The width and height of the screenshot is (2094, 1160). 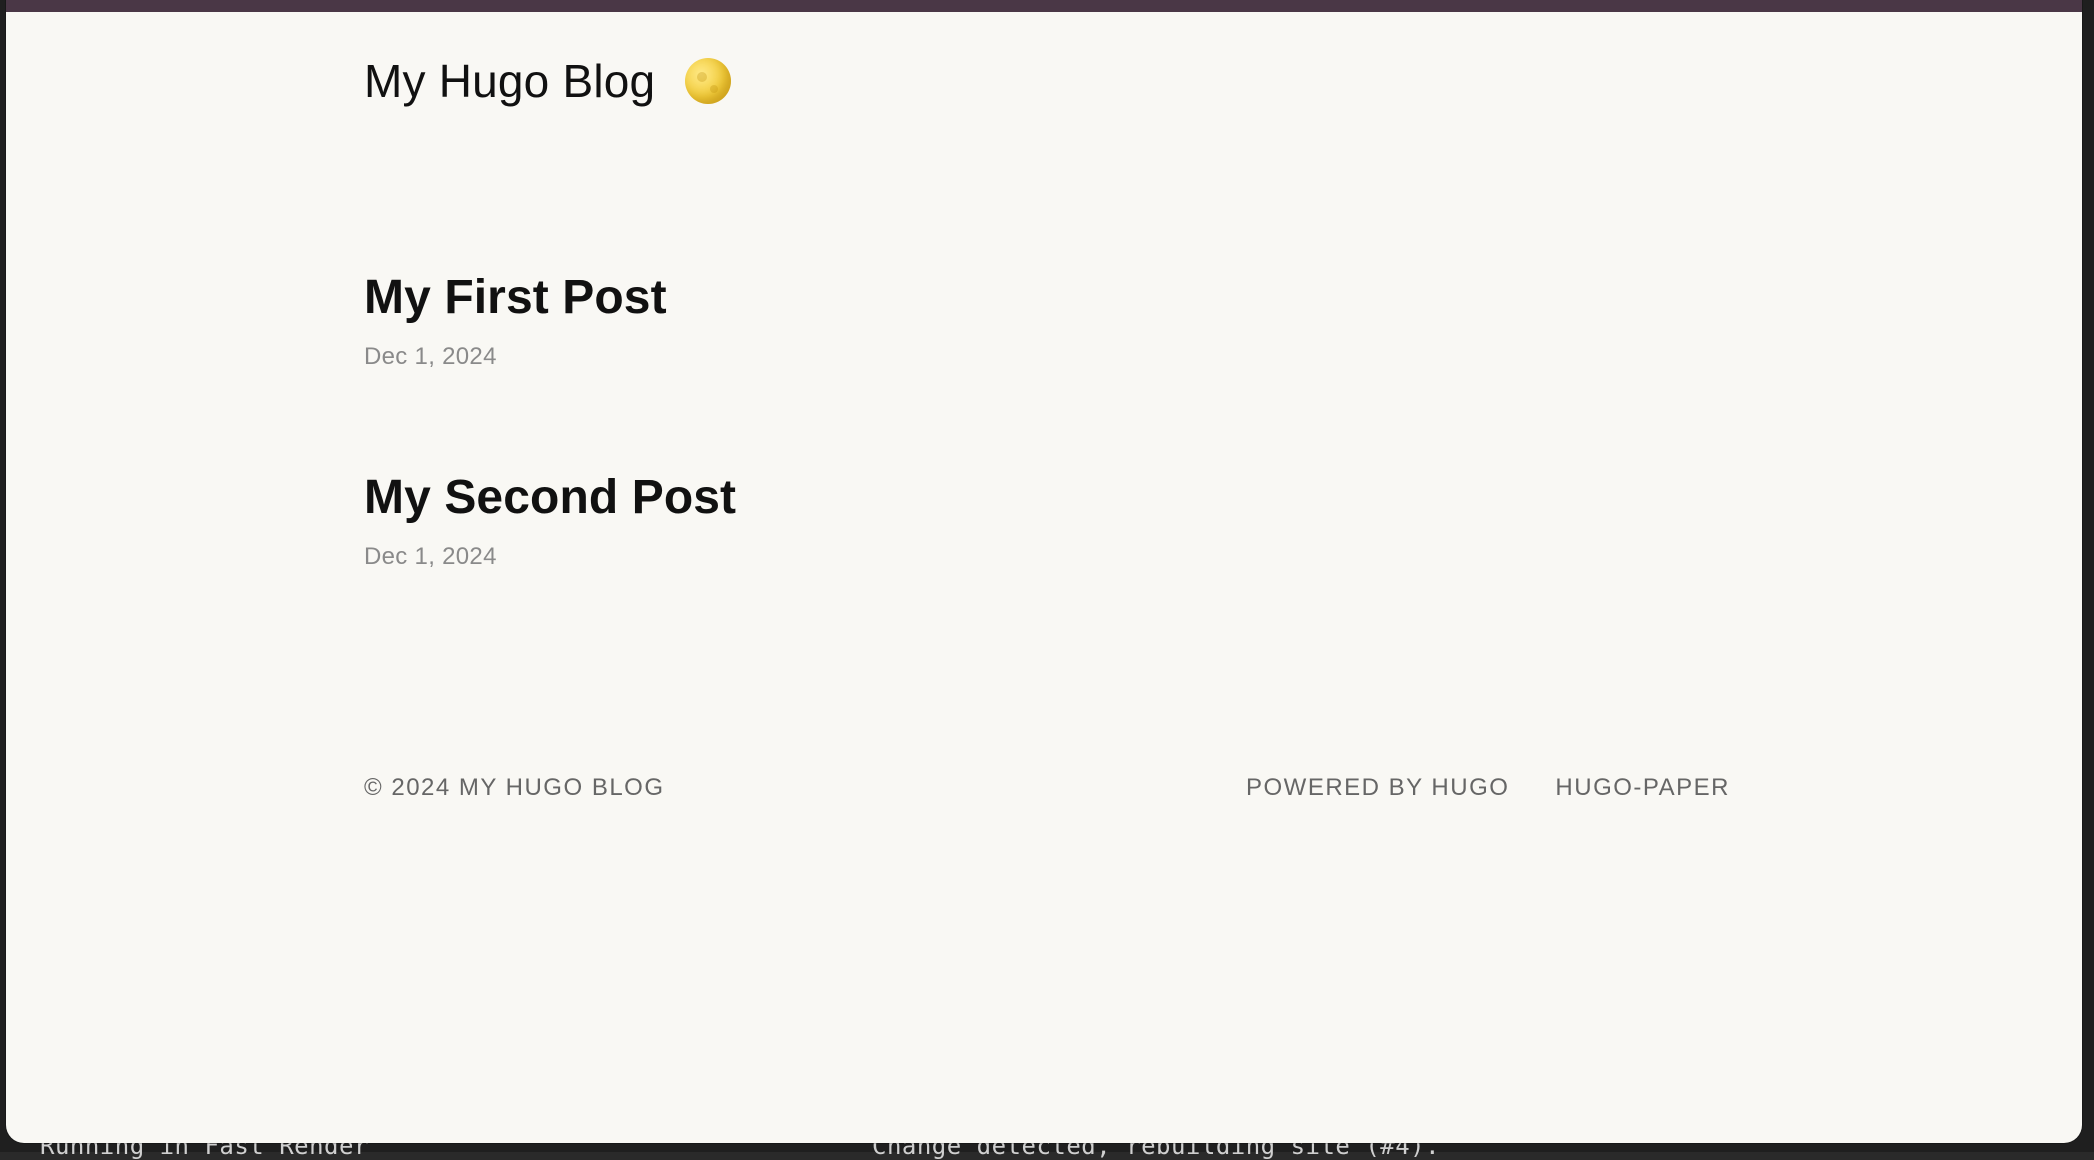 I want to click on post-title-link: My Second Post, so click(x=550, y=497).